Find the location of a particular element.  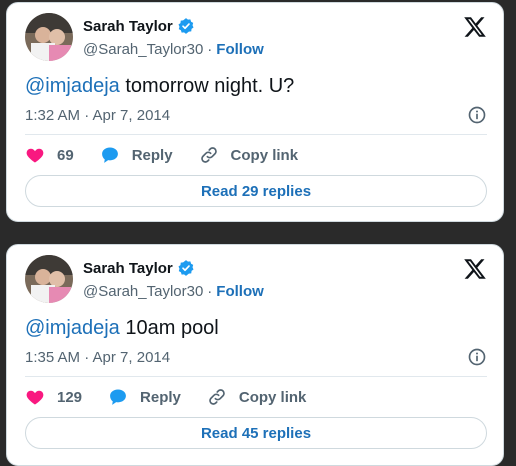

like-button: 129 is located at coordinates (53, 397).